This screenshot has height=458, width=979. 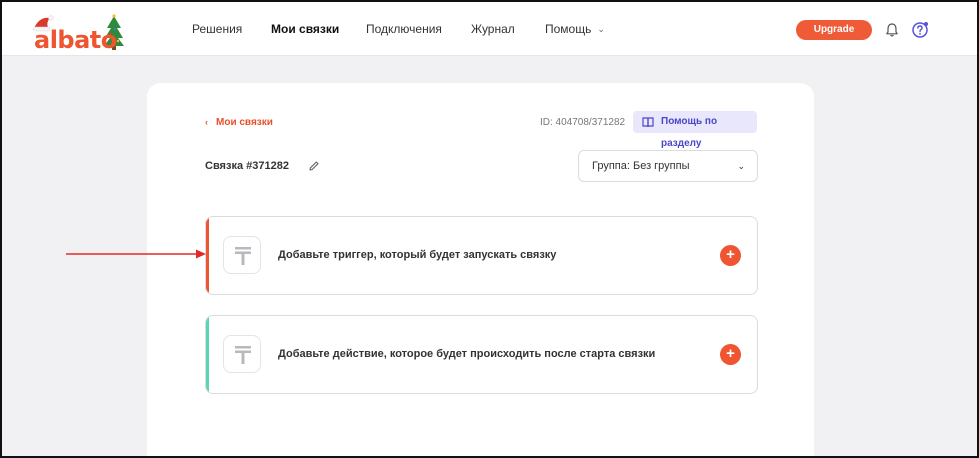 What do you see at coordinates (834, 30) in the screenshot?
I see `upgrade-button: Upgrade` at bounding box center [834, 30].